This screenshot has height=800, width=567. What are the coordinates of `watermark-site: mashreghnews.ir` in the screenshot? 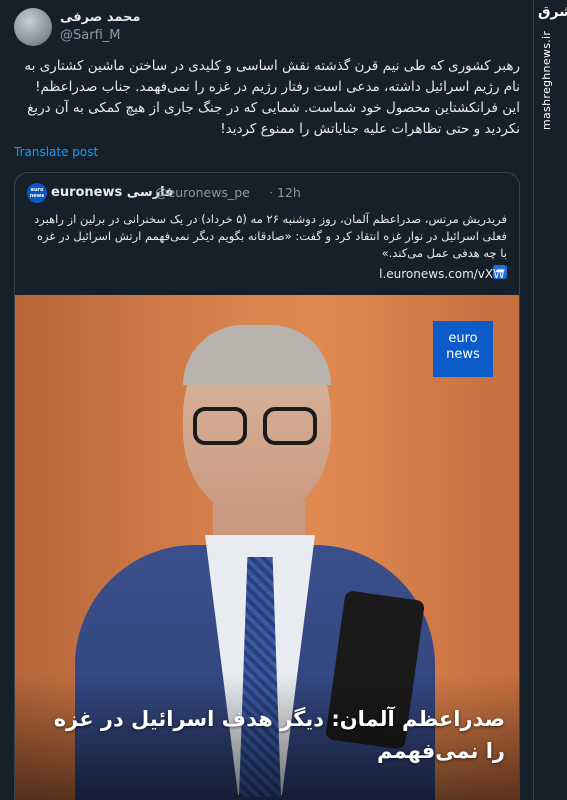 It's located at (546, 80).